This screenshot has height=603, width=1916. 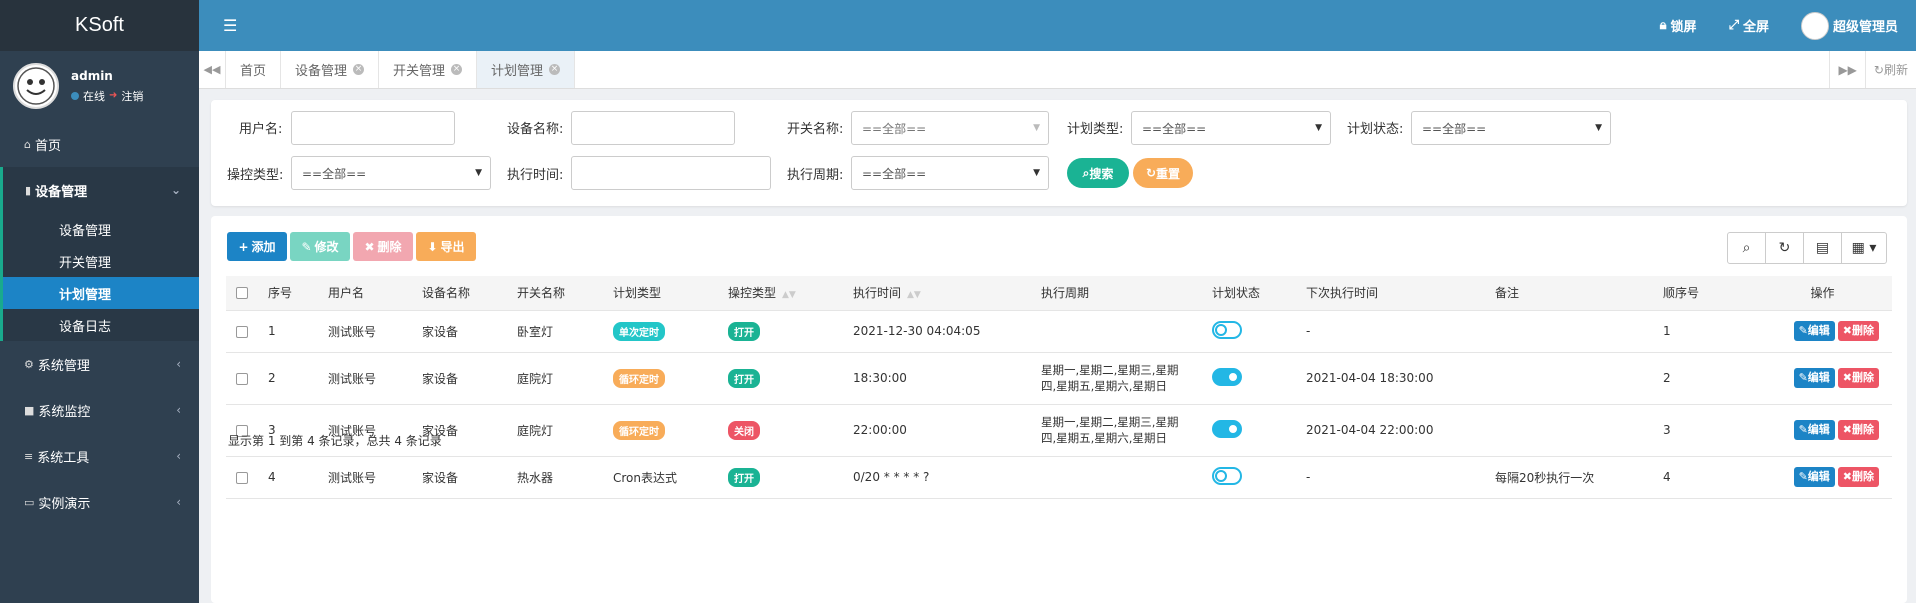 What do you see at coordinates (99, 293) in the screenshot?
I see `subnav-plan: 计划管理` at bounding box center [99, 293].